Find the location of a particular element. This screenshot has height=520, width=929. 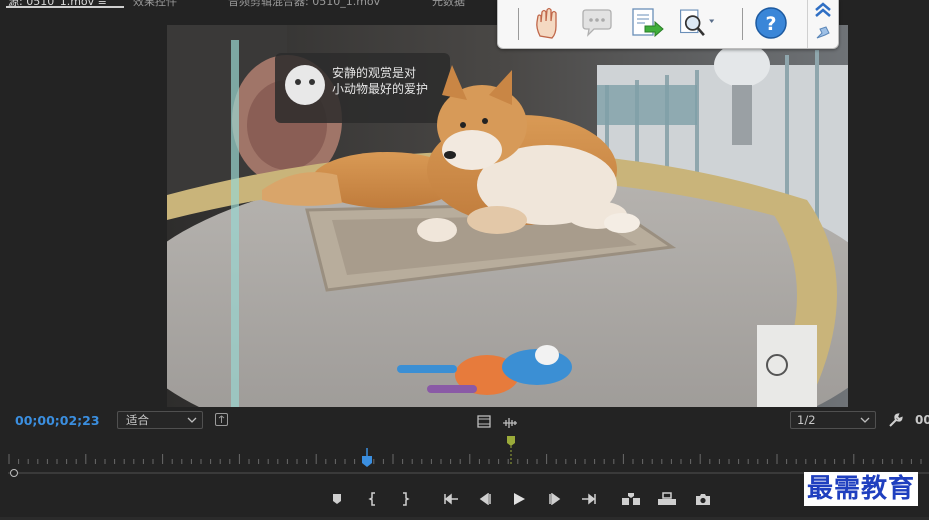

insert-icon is located at coordinates (631, 499).